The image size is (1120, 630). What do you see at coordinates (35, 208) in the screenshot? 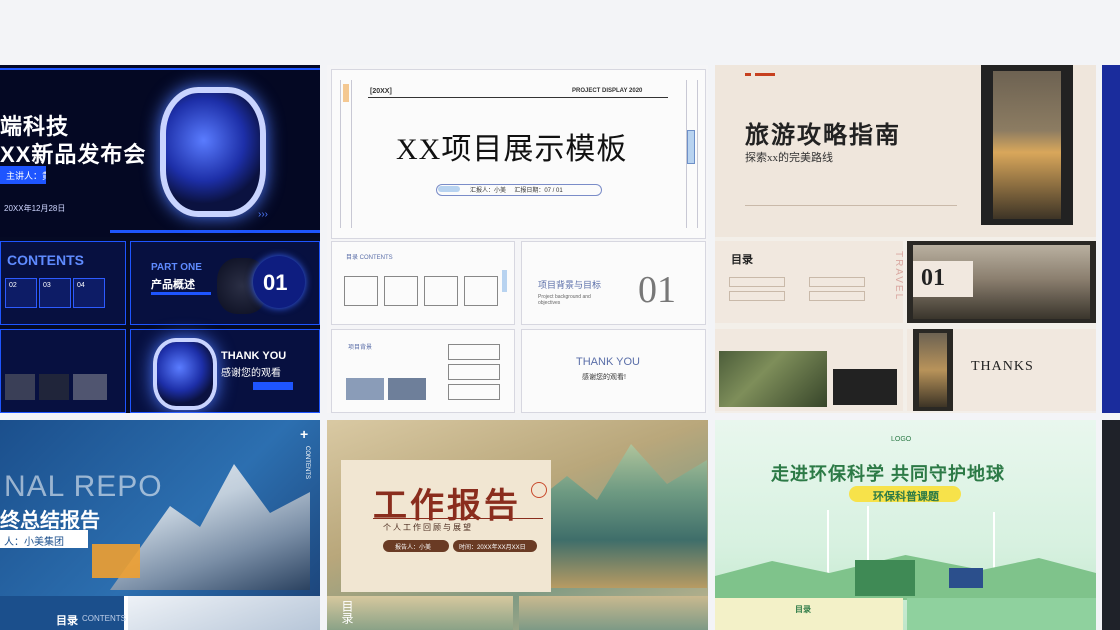
I see `tech-date: 20XX年12月28日` at bounding box center [35, 208].